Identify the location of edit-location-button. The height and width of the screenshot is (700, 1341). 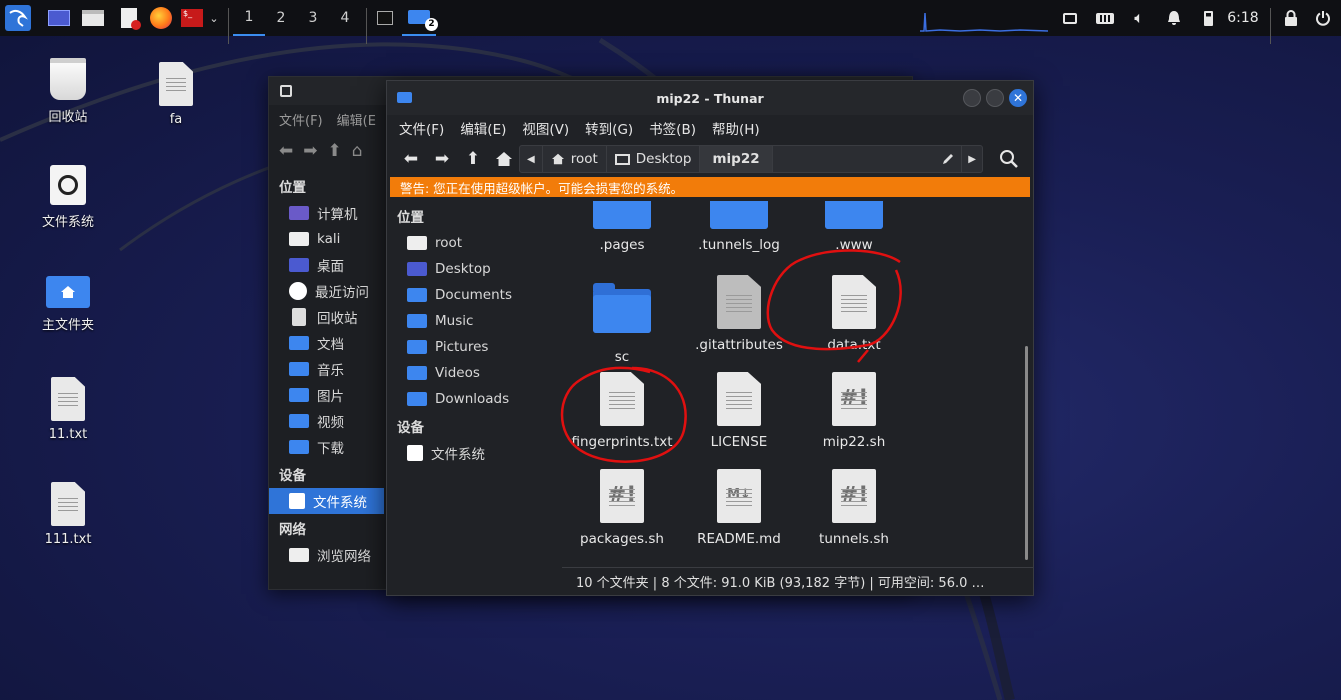
(948, 159).